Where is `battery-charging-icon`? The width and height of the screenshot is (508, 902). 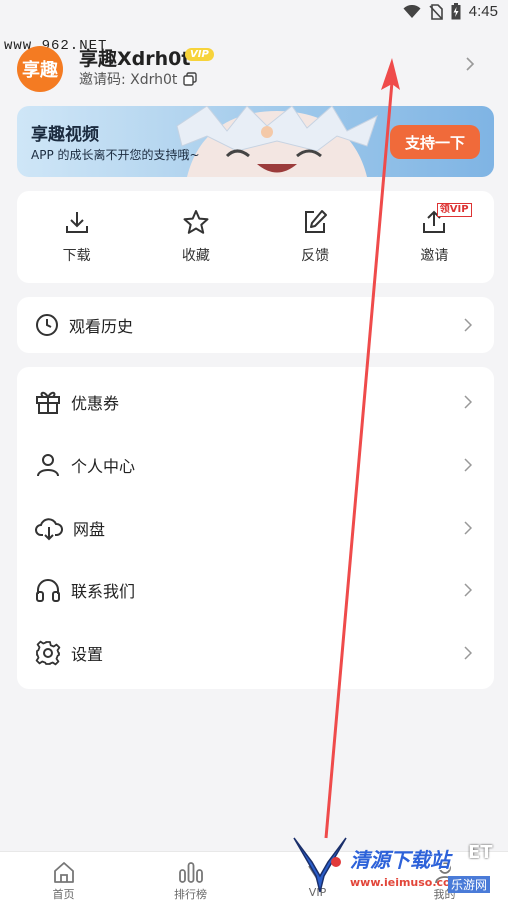 battery-charging-icon is located at coordinates (456, 11).